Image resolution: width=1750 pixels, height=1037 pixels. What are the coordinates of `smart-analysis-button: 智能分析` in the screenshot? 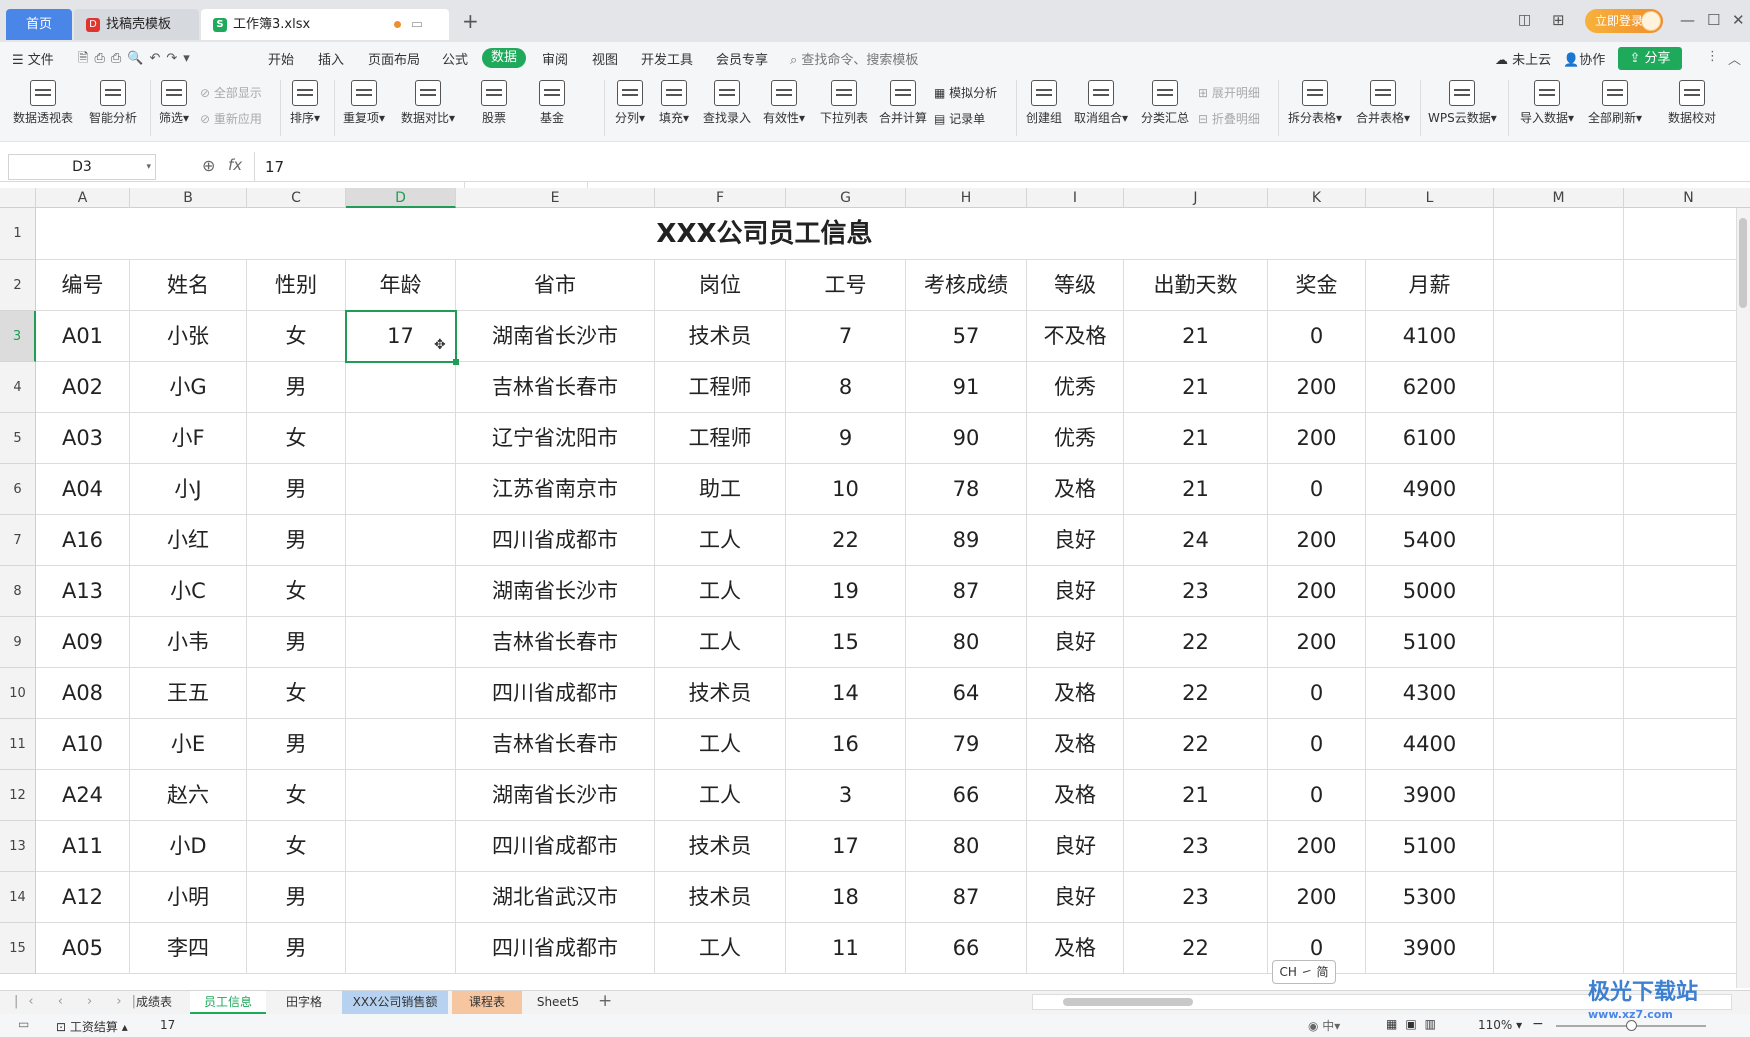 It's located at (113, 103).